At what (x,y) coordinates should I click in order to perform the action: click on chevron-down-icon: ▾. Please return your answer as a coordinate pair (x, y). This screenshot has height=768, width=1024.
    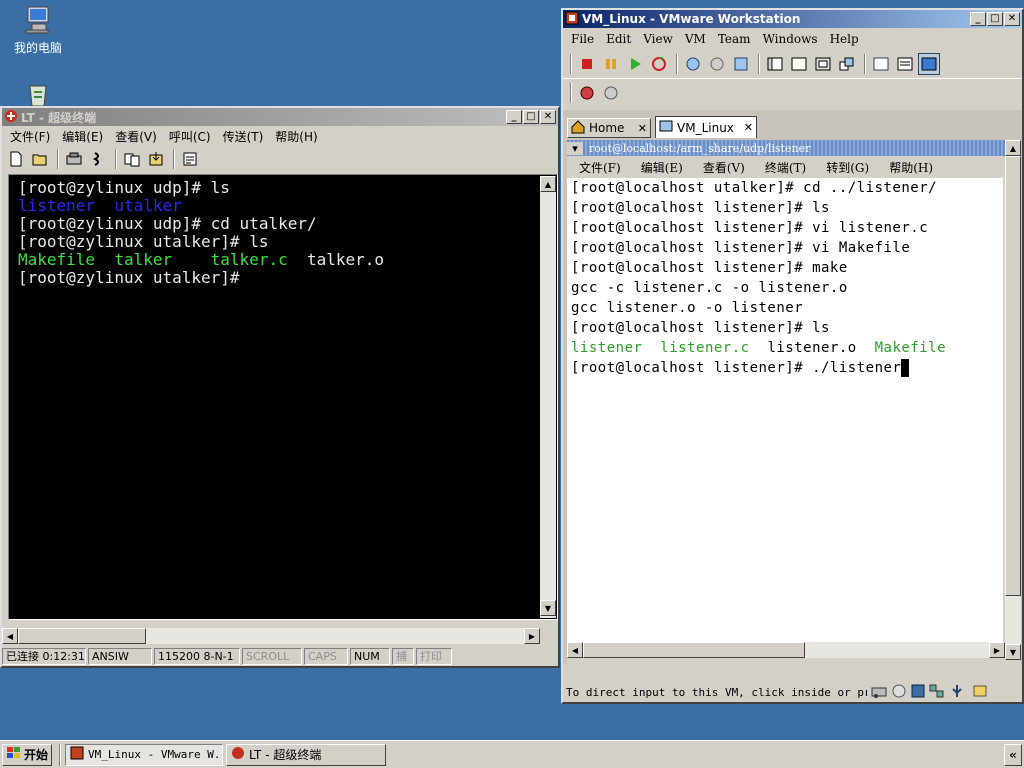
    Looking at the image, I should click on (575, 148).